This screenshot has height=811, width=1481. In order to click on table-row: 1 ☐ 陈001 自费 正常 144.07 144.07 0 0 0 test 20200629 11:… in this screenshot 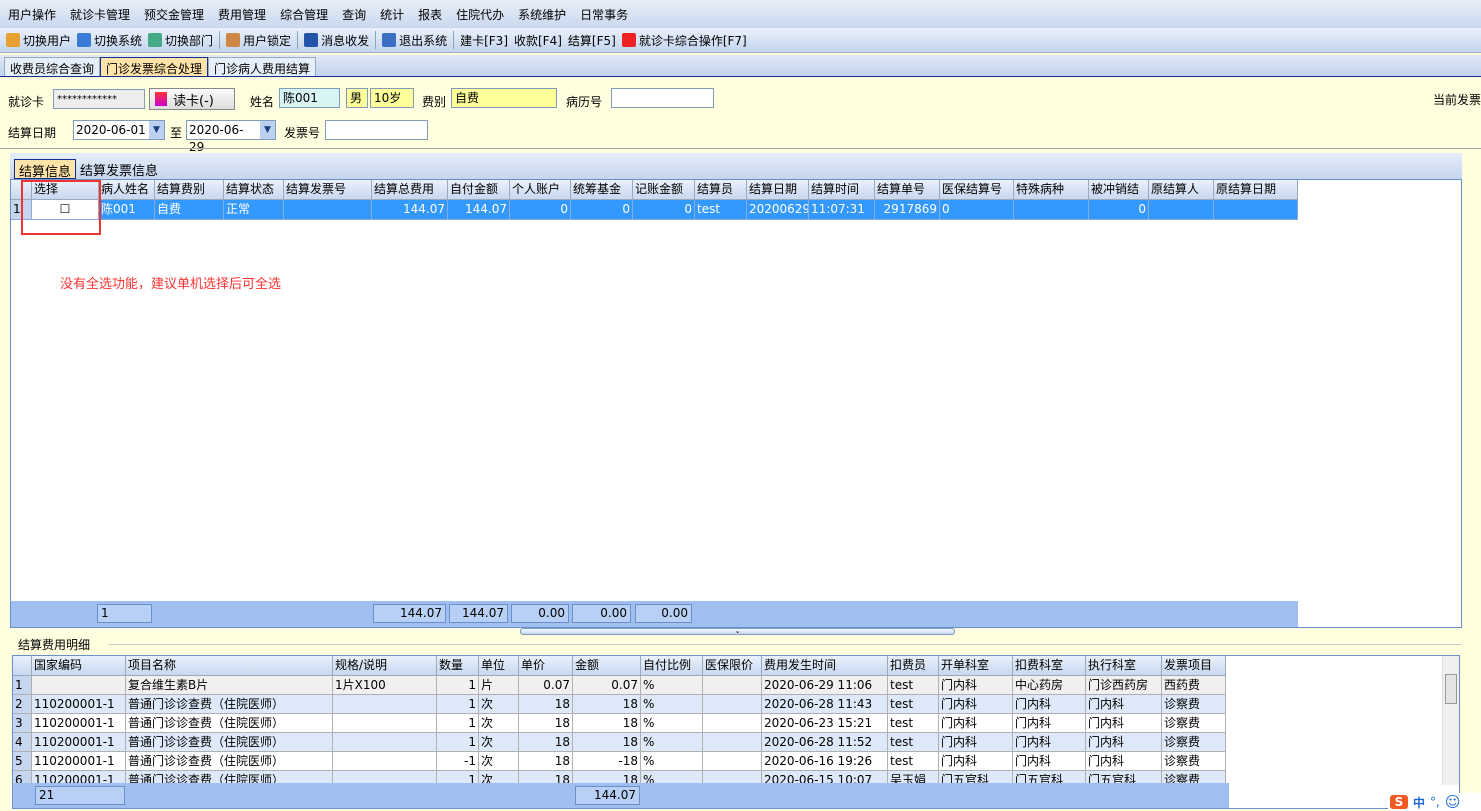, I will do `click(736, 210)`.